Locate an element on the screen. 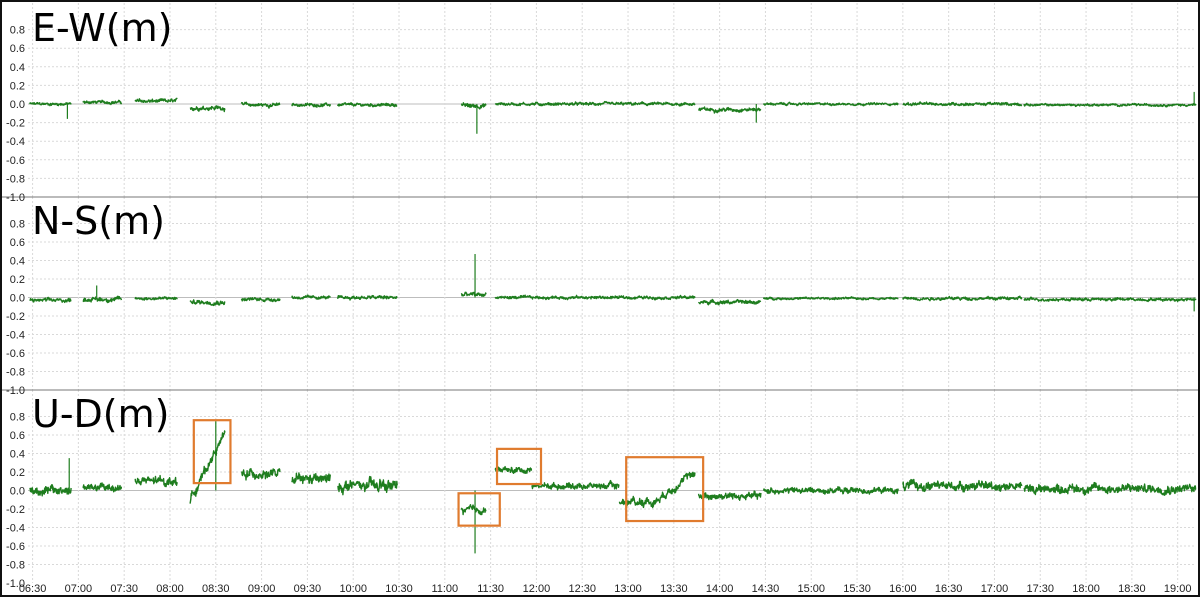 This screenshot has height=597, width=1200. panel-title-ud: U-D(m) is located at coordinates (100, 414).